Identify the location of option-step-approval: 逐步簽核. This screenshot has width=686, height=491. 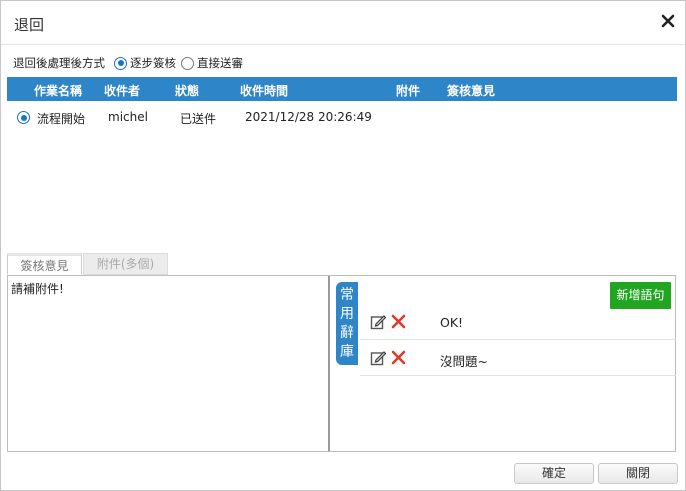
(145, 63).